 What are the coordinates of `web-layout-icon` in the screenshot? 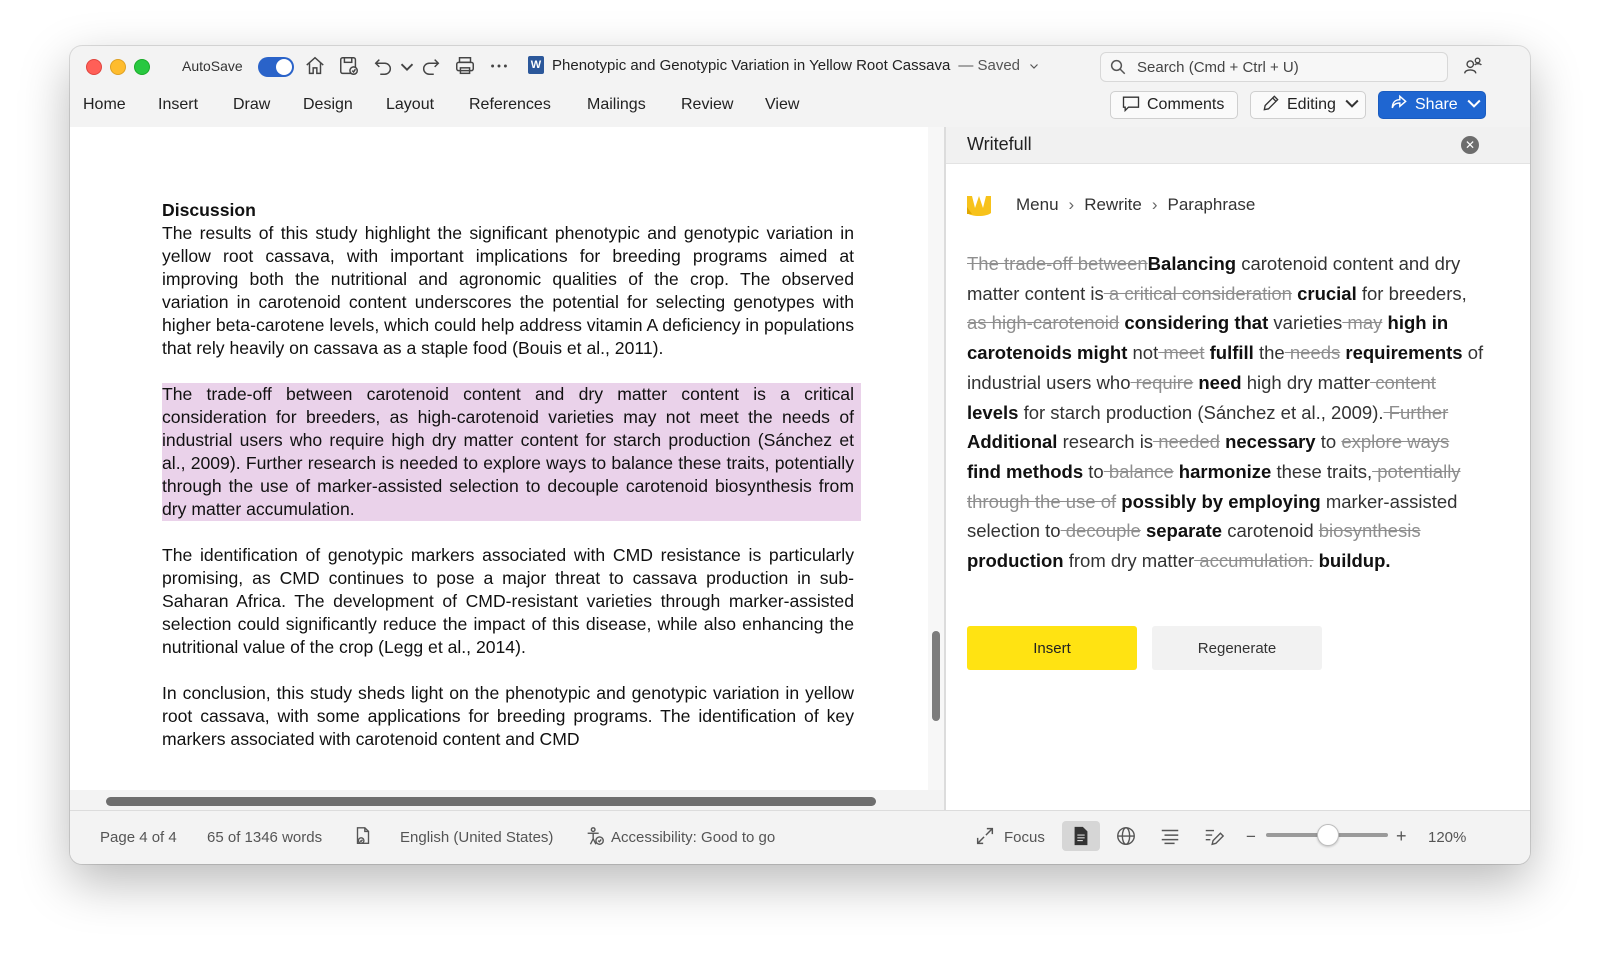 It's located at (1126, 836).